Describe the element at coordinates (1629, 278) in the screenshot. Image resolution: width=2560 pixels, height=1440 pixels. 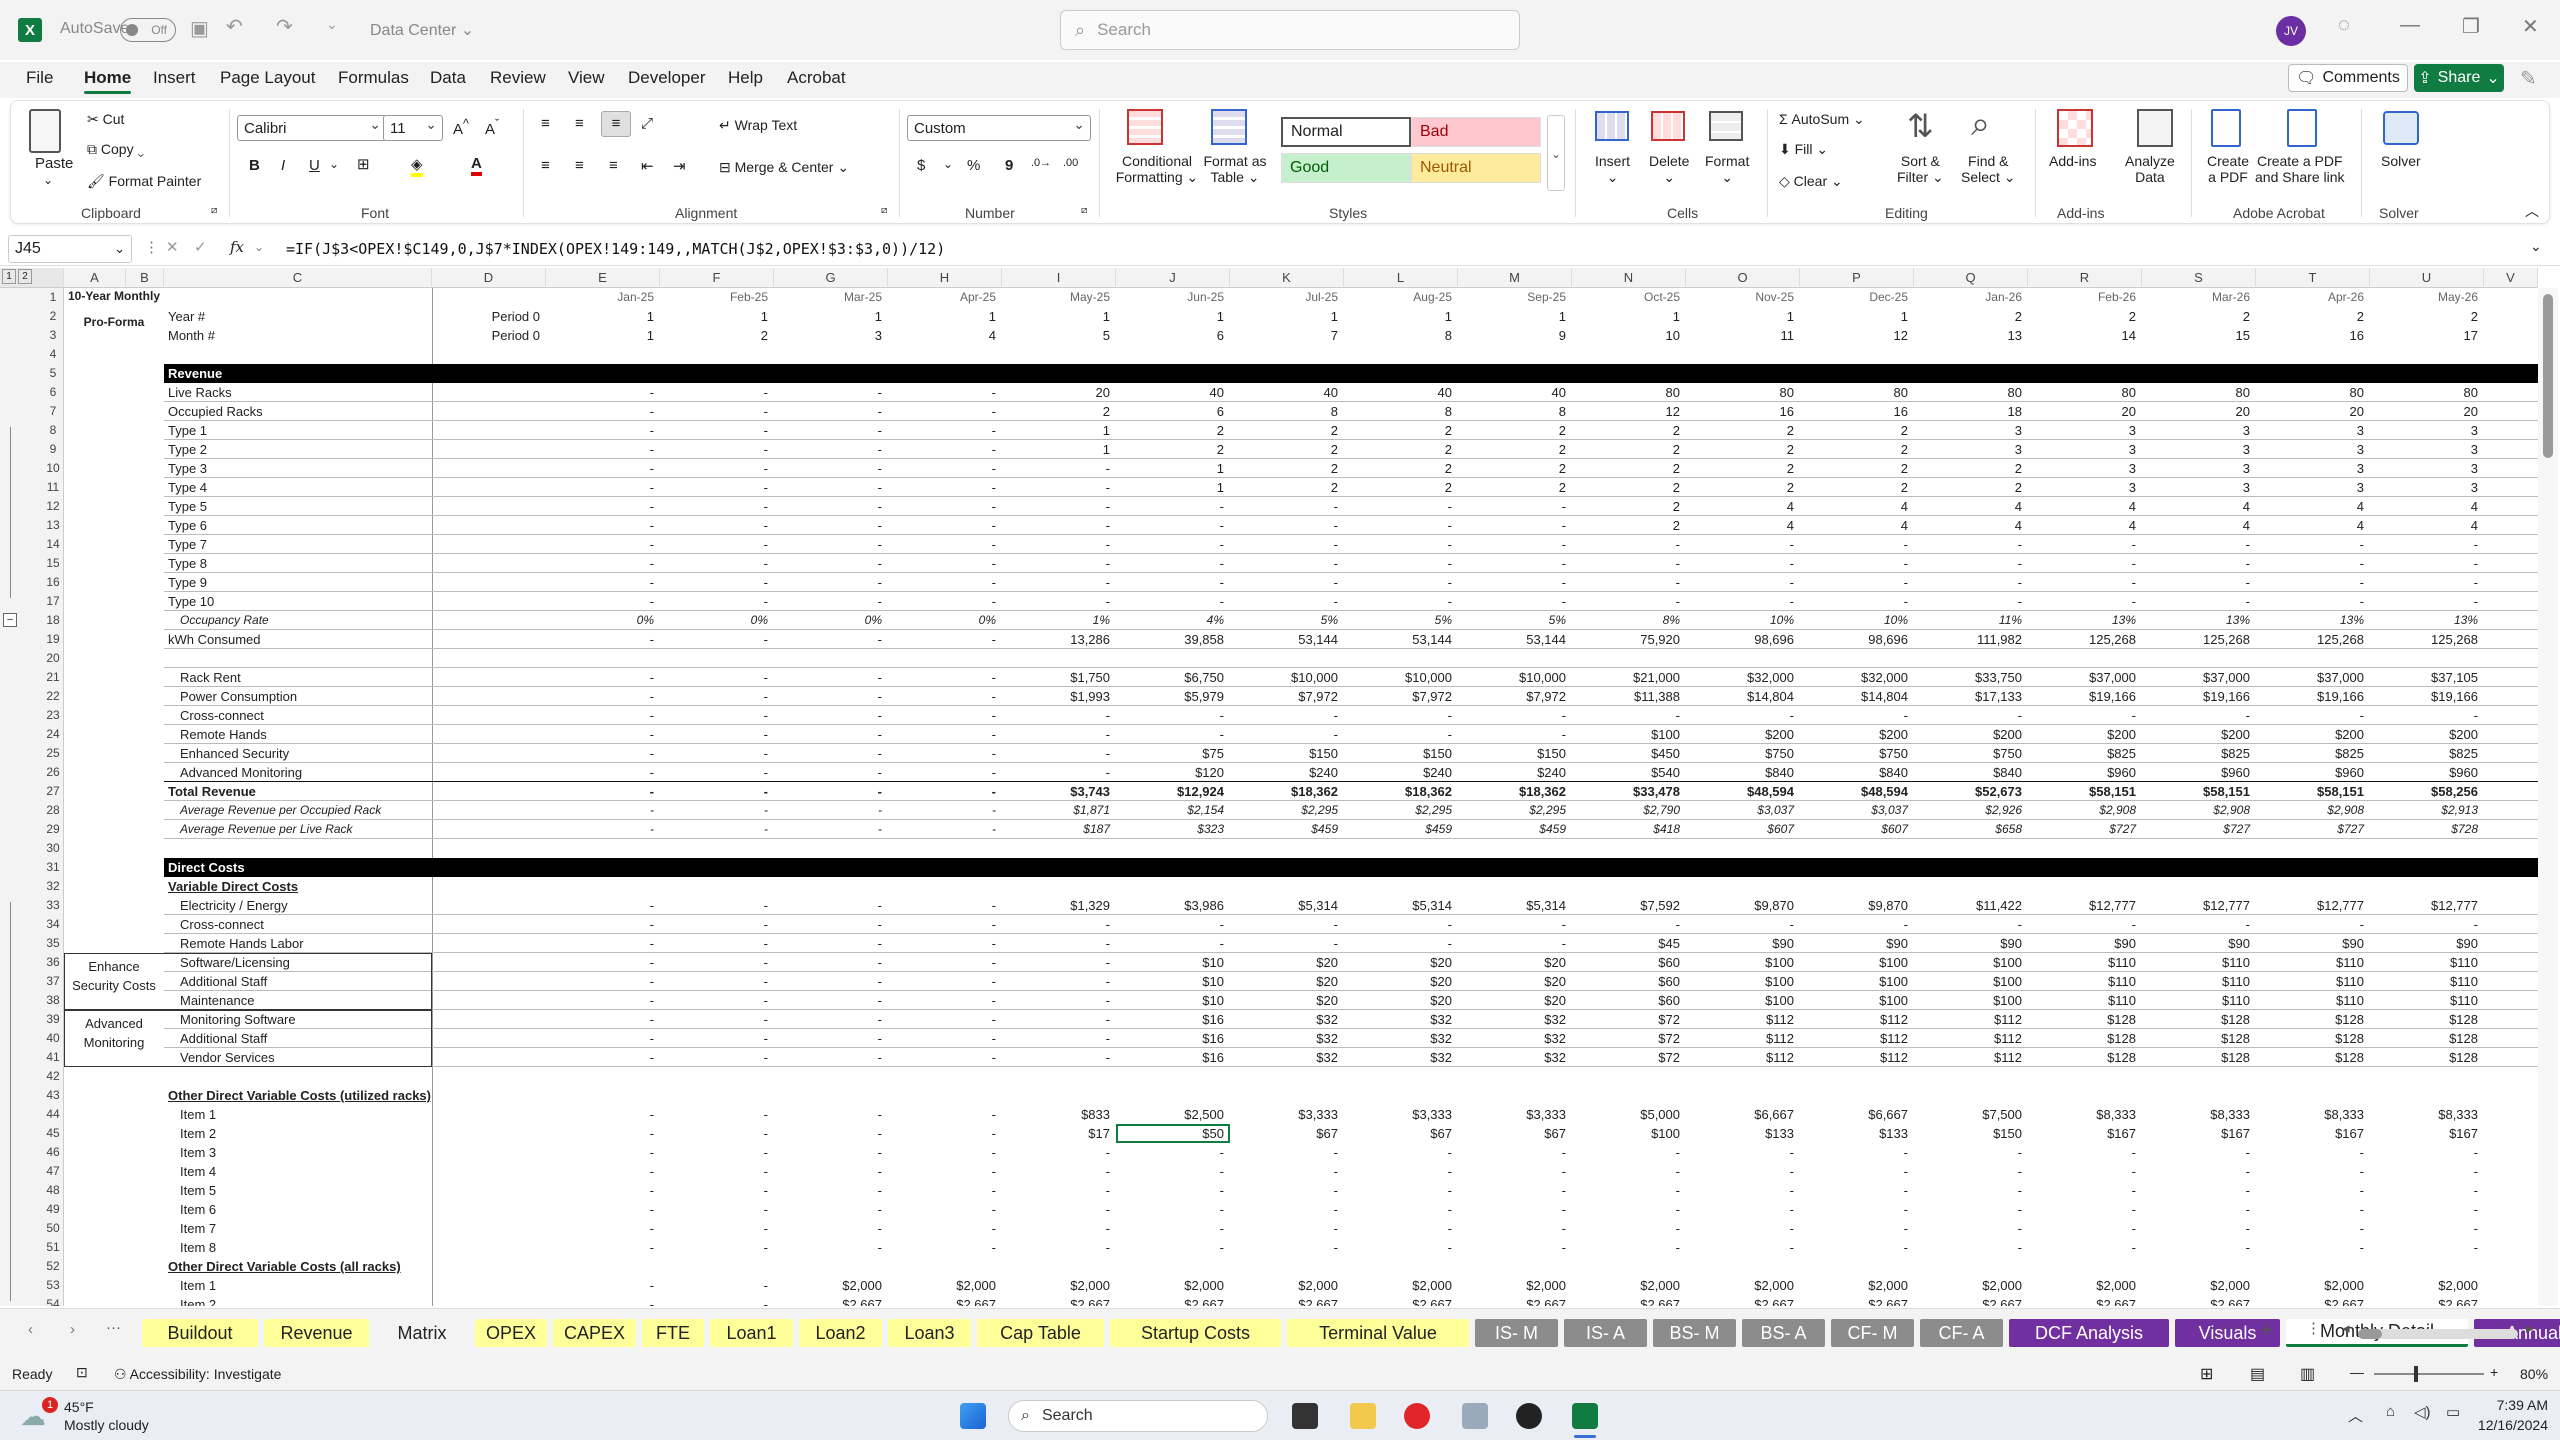
I see `column-header: N` at that location.